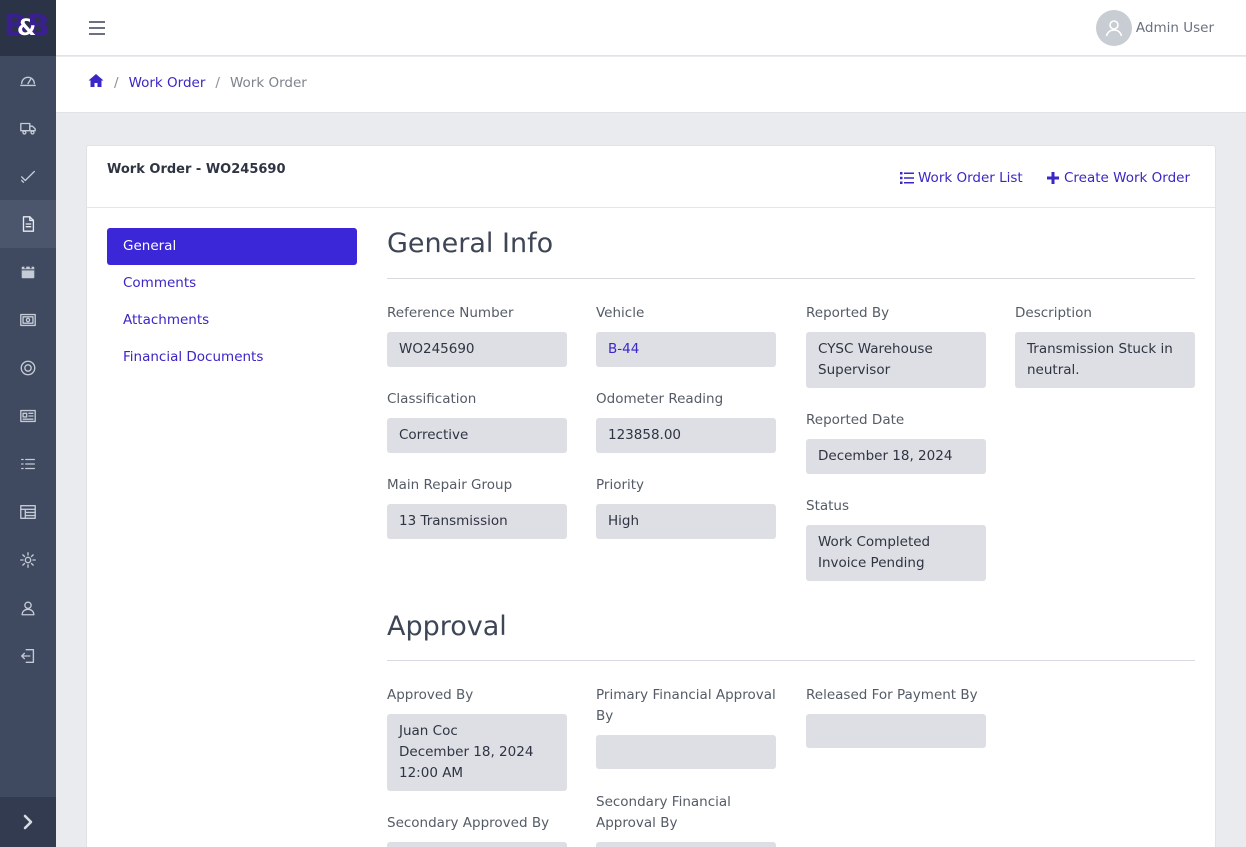 The height and width of the screenshot is (847, 1246). I want to click on create-work-order-button: Create Work Order, so click(1118, 178).